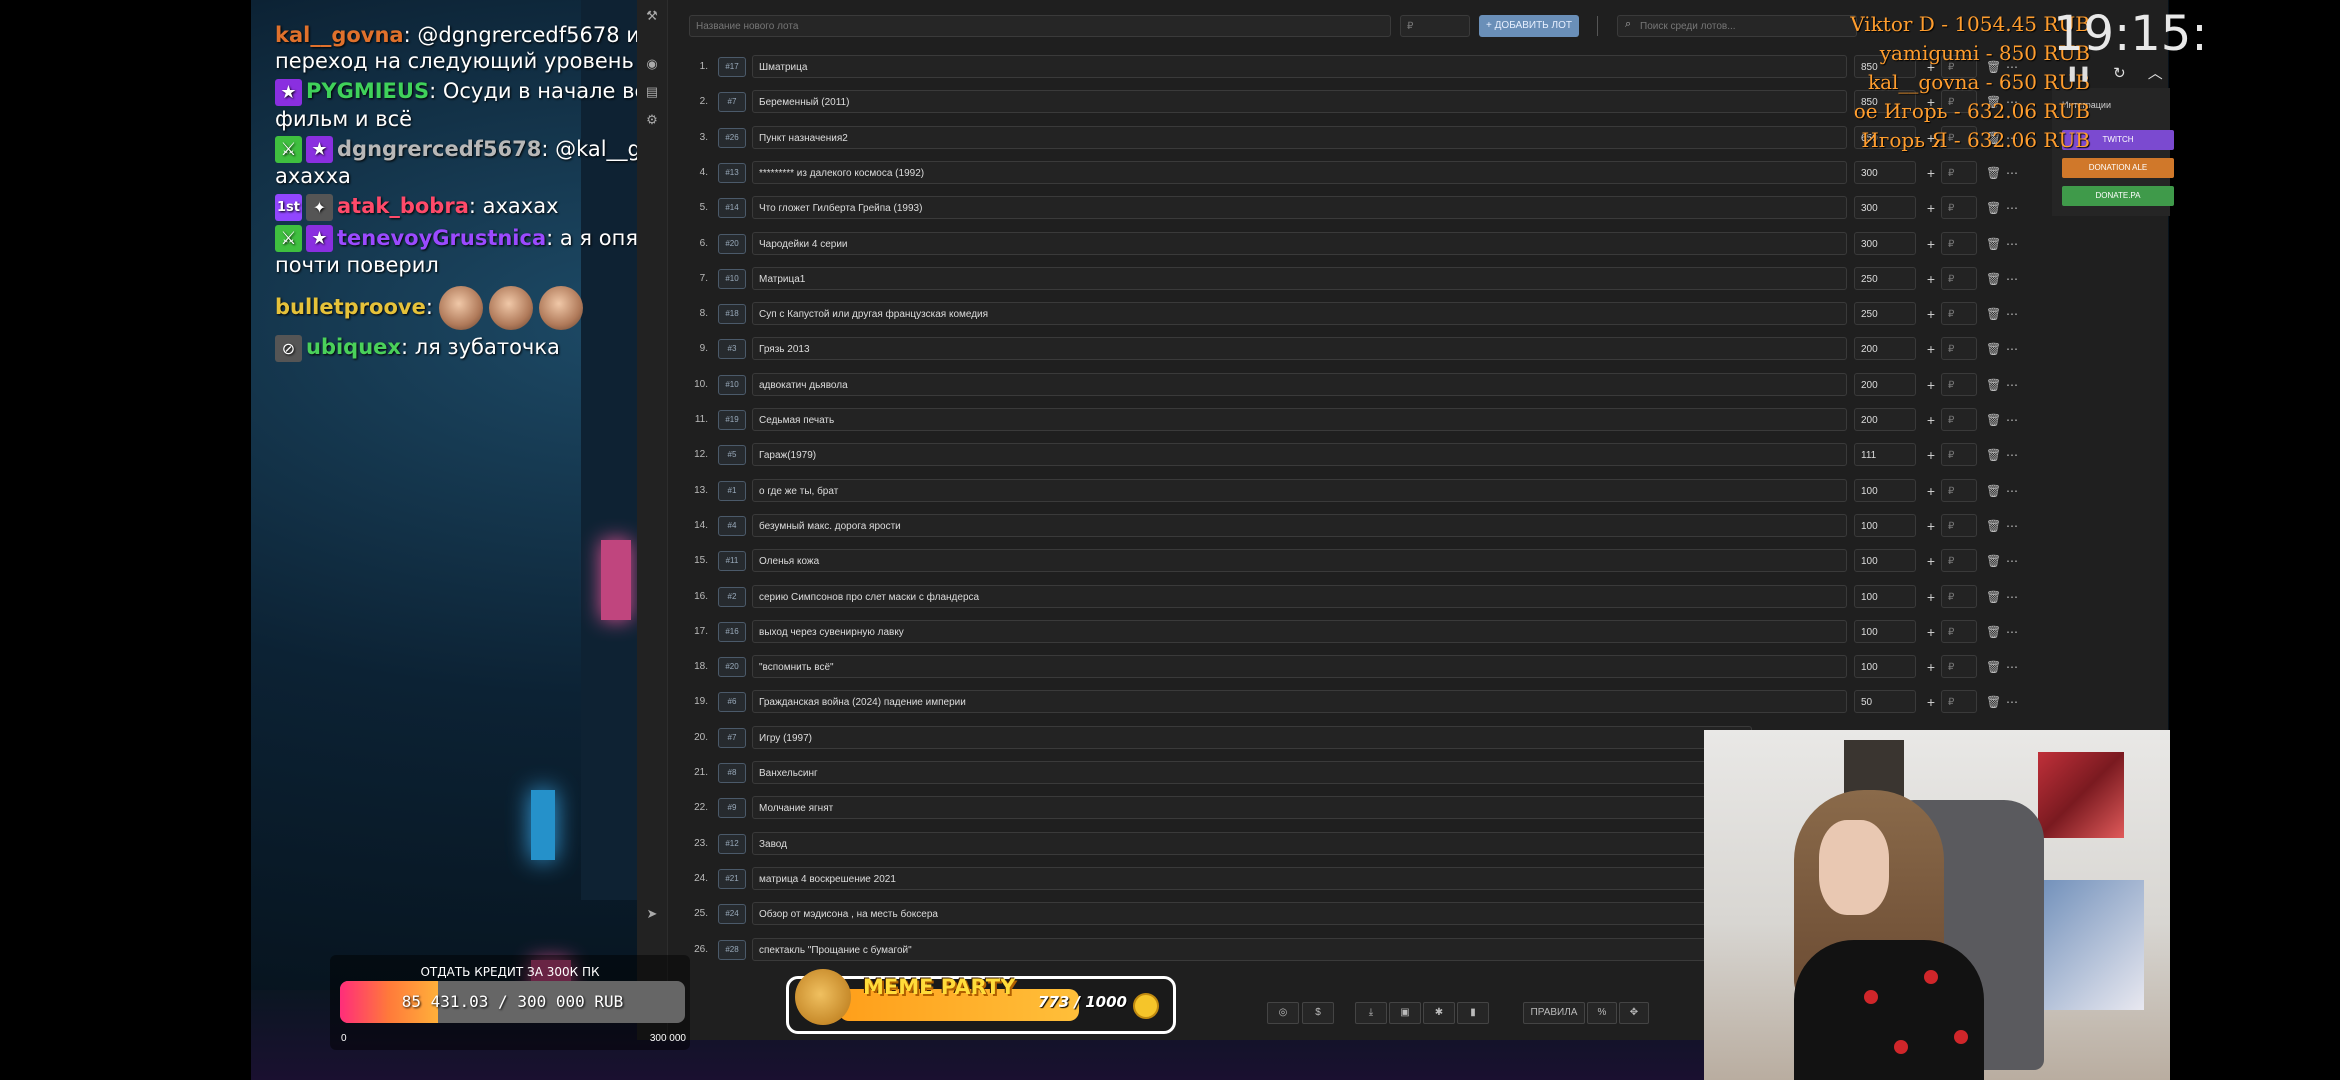 The height and width of the screenshot is (1080, 2340). I want to click on list-icon: ▤, so click(652, 91).